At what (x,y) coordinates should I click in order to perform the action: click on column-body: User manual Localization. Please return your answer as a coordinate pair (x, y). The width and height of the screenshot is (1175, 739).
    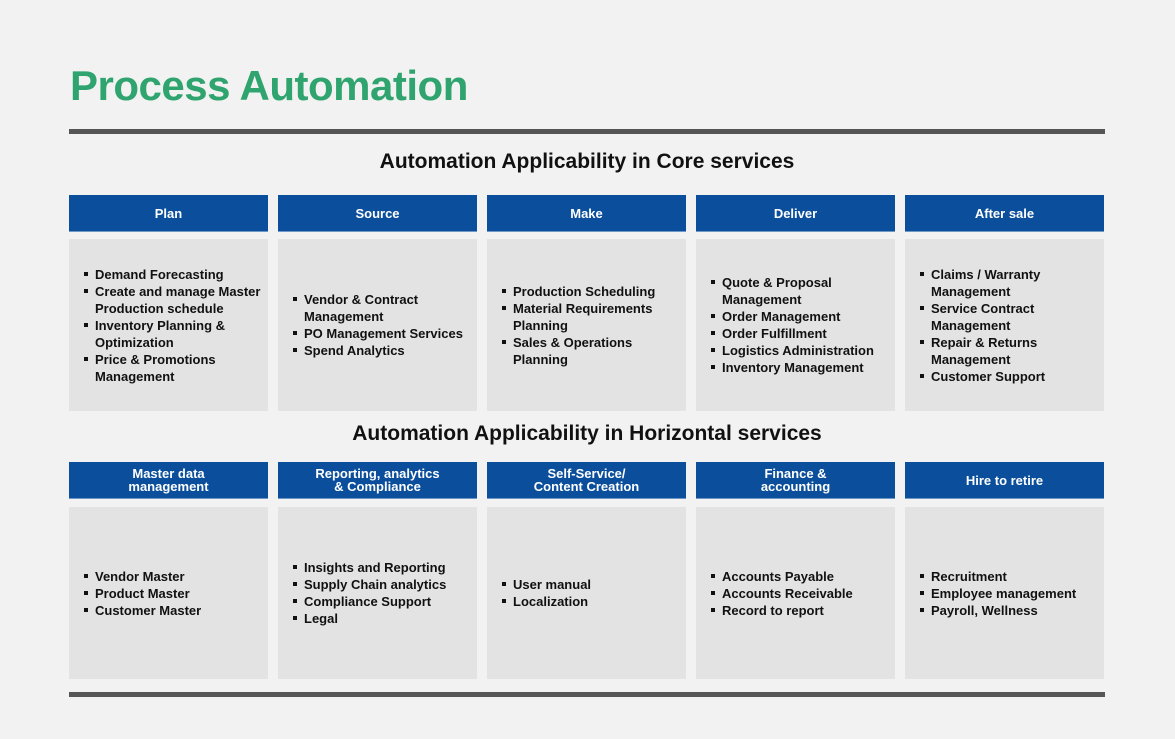
    Looking at the image, I should click on (586, 593).